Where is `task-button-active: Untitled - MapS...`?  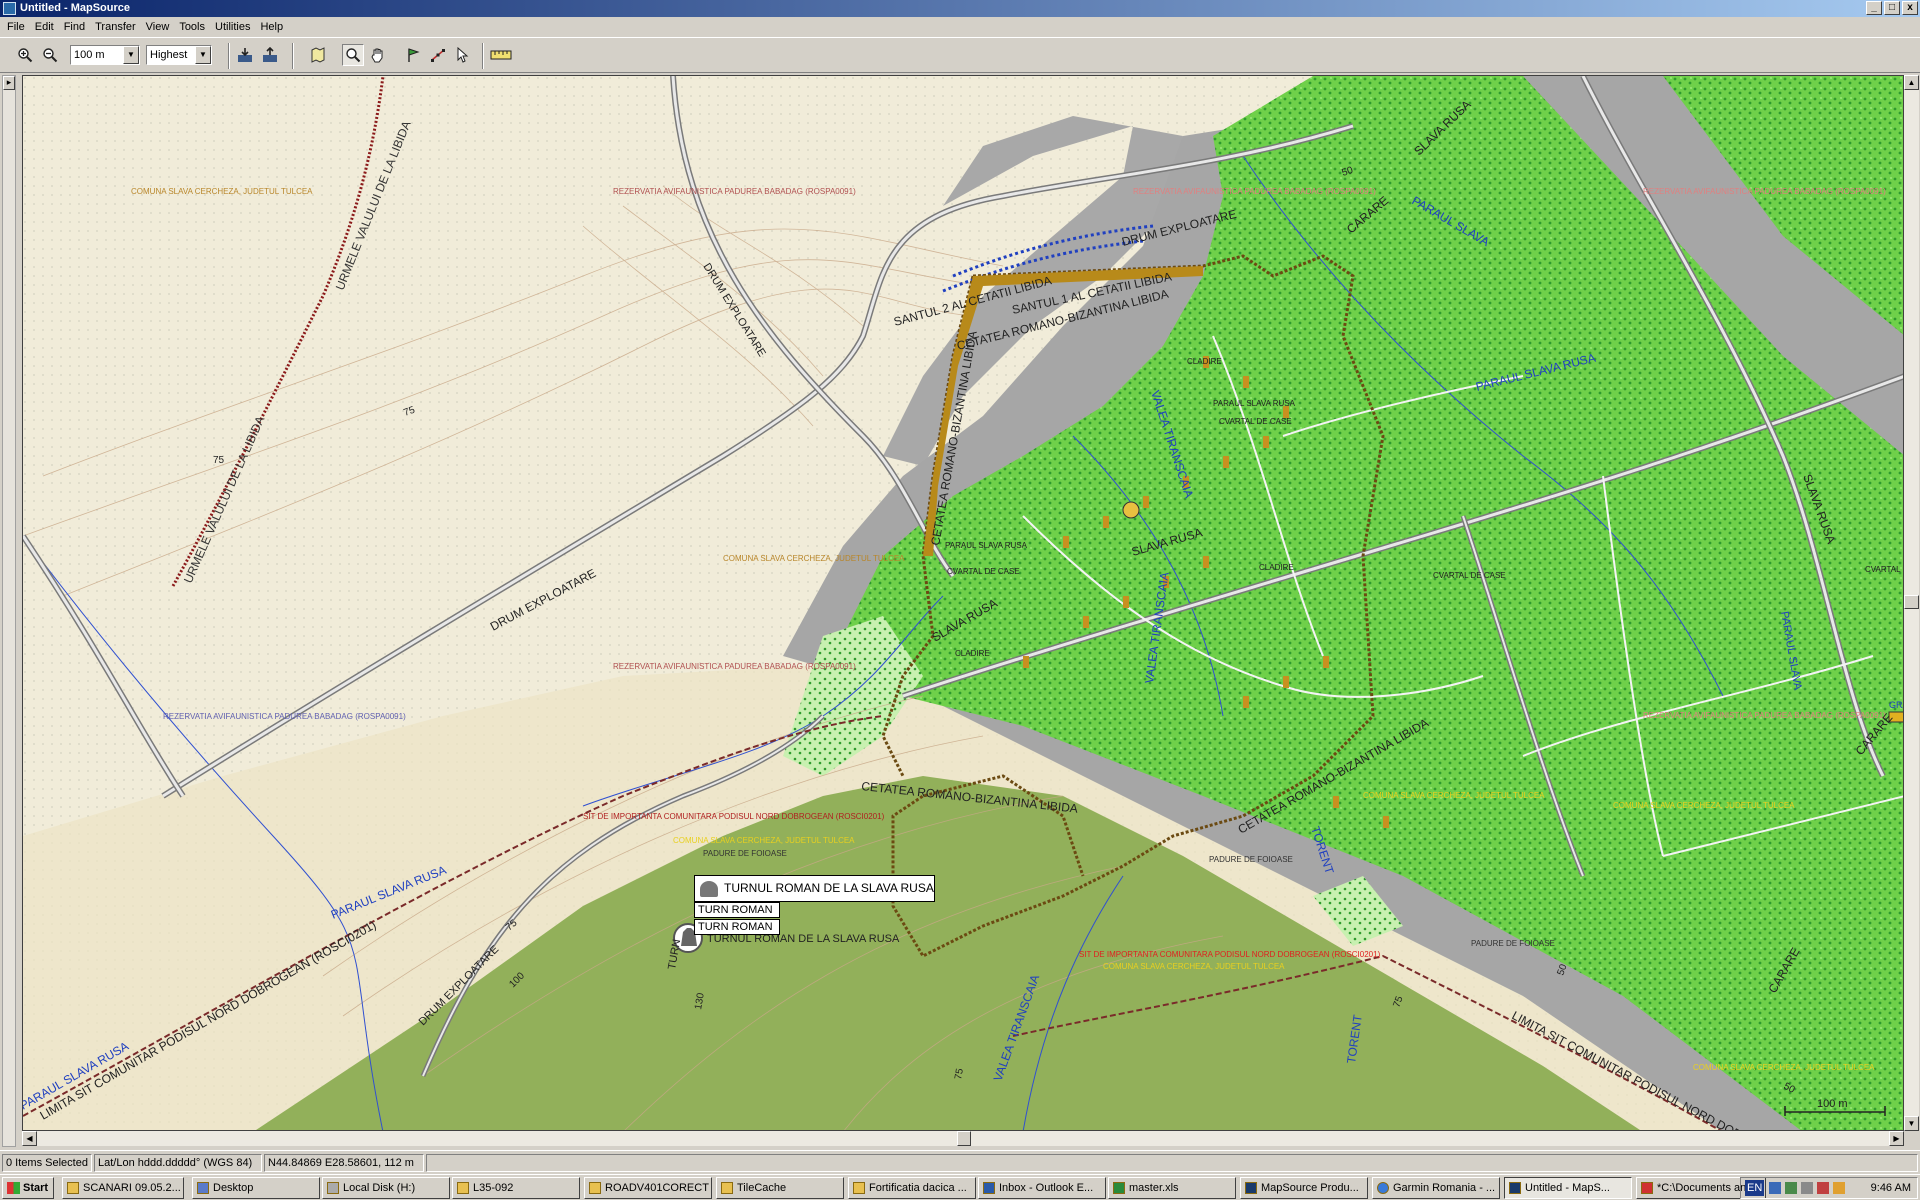 task-button-active: Untitled - MapS... is located at coordinates (1568, 1188).